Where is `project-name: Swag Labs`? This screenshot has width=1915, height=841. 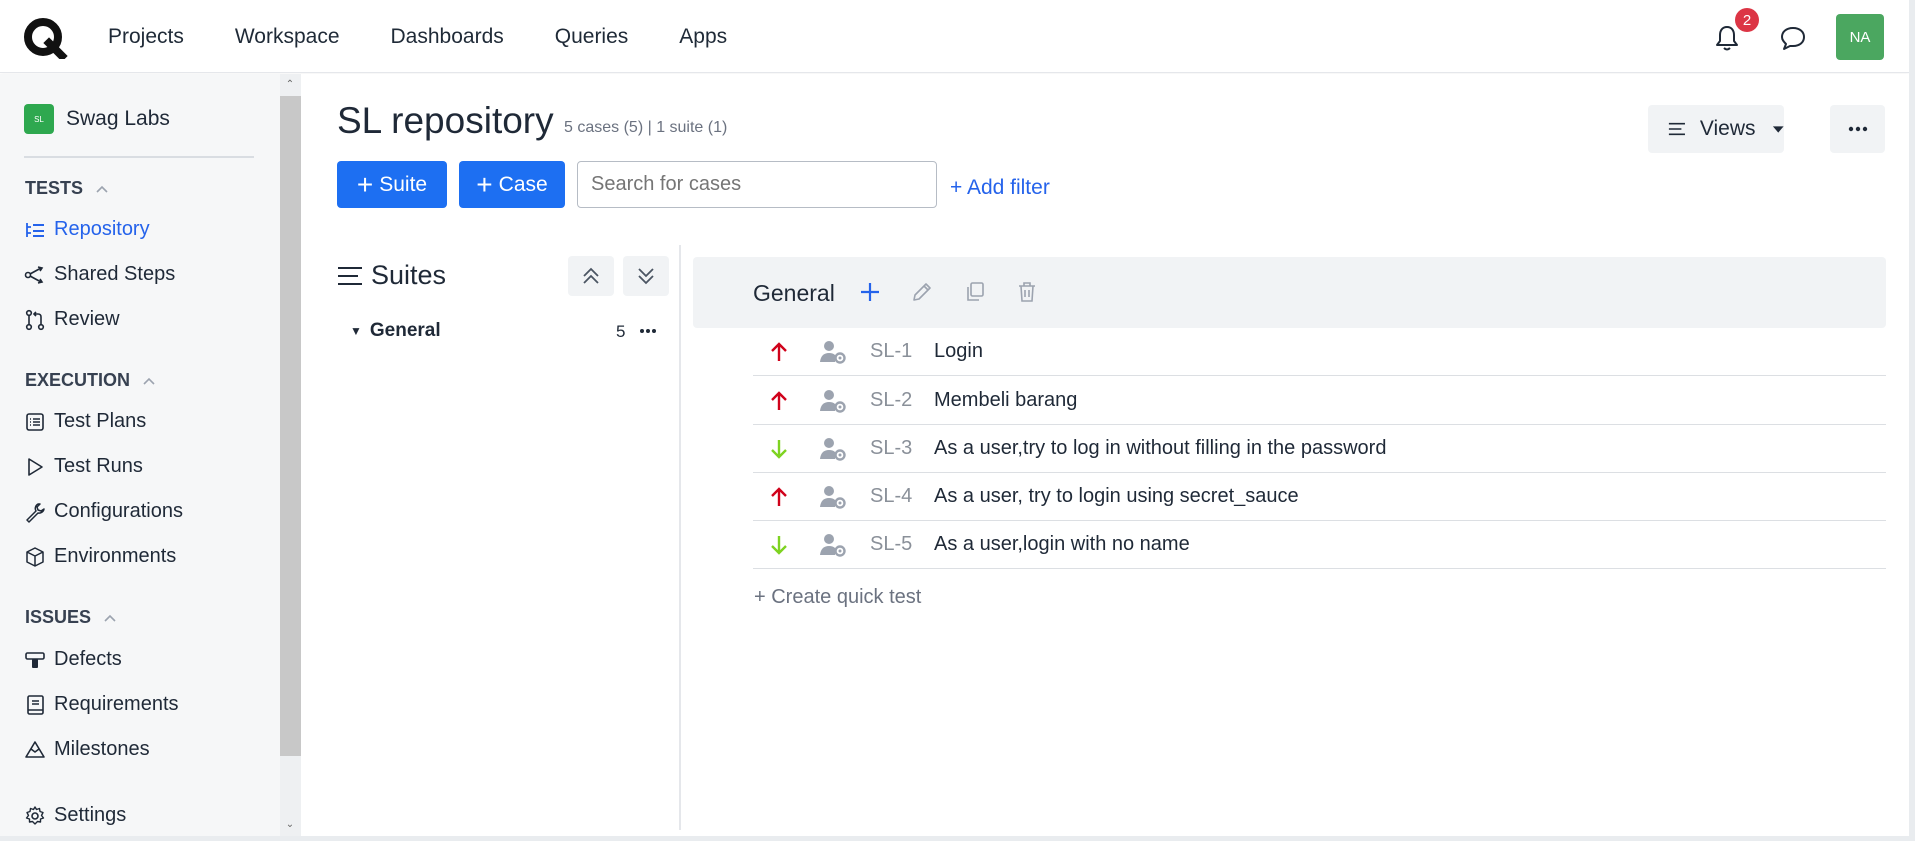
project-name: Swag Labs is located at coordinates (118, 118).